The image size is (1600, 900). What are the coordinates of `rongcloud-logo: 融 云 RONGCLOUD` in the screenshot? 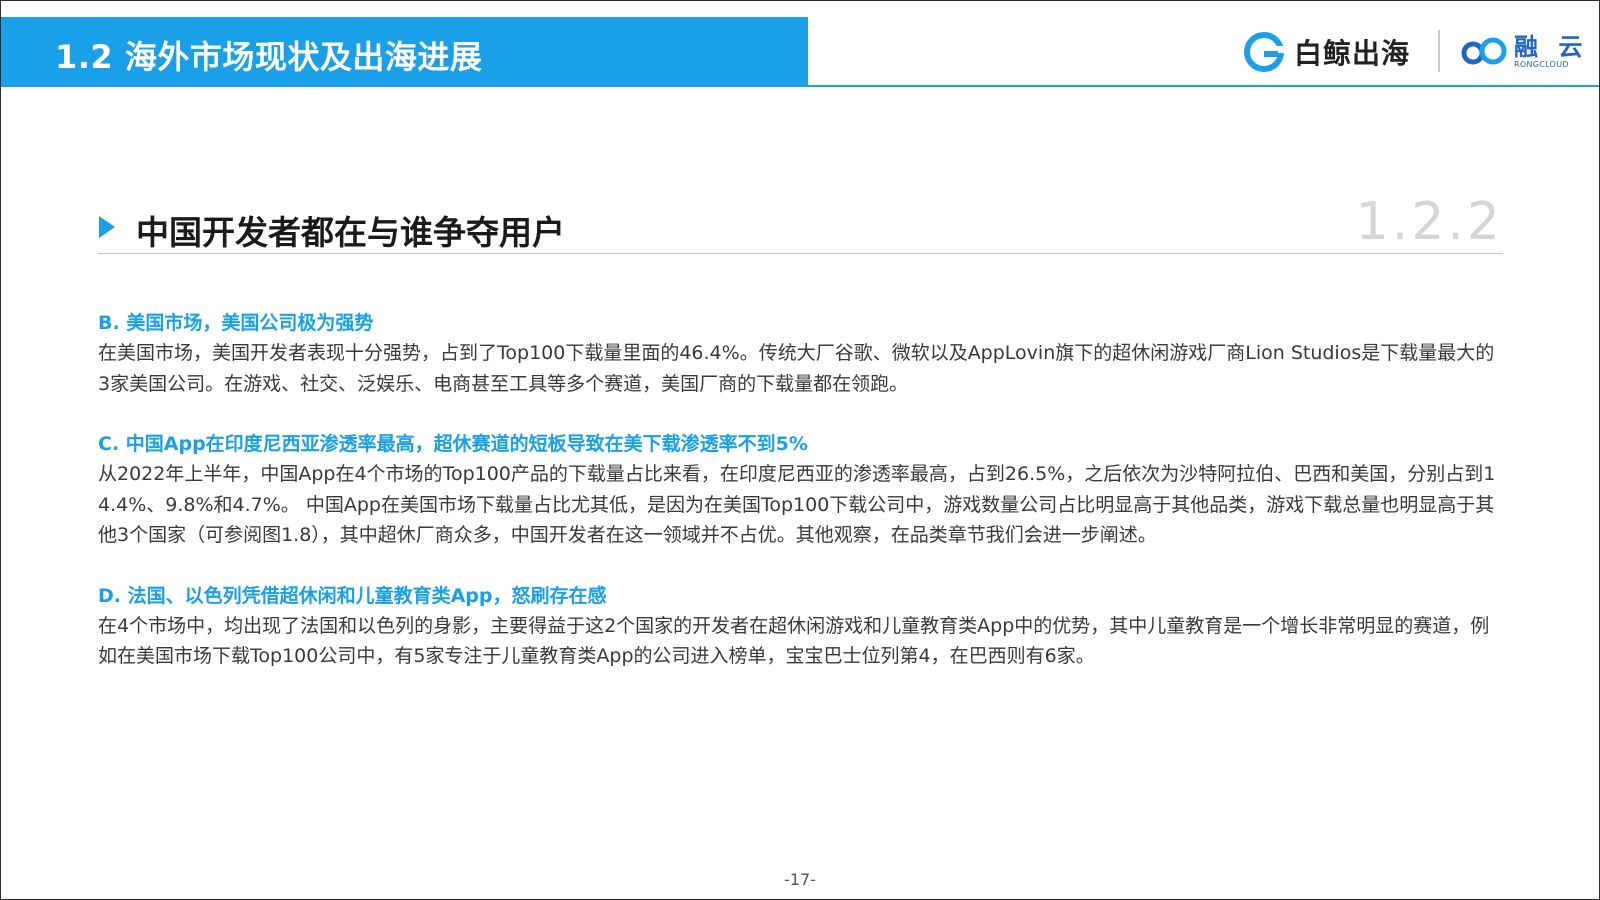 It's located at (1524, 52).